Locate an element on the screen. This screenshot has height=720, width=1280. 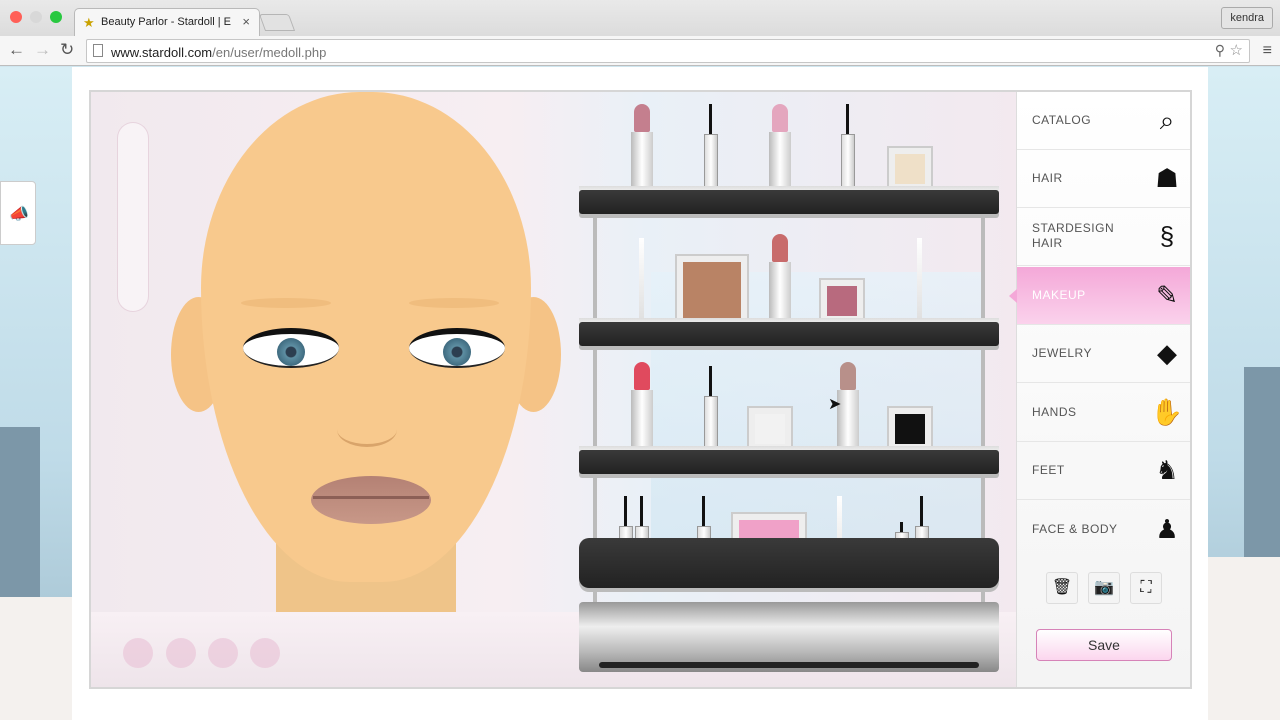
url-text: www.stardoll.com/en/user/medoll.php is located at coordinates (218, 52).